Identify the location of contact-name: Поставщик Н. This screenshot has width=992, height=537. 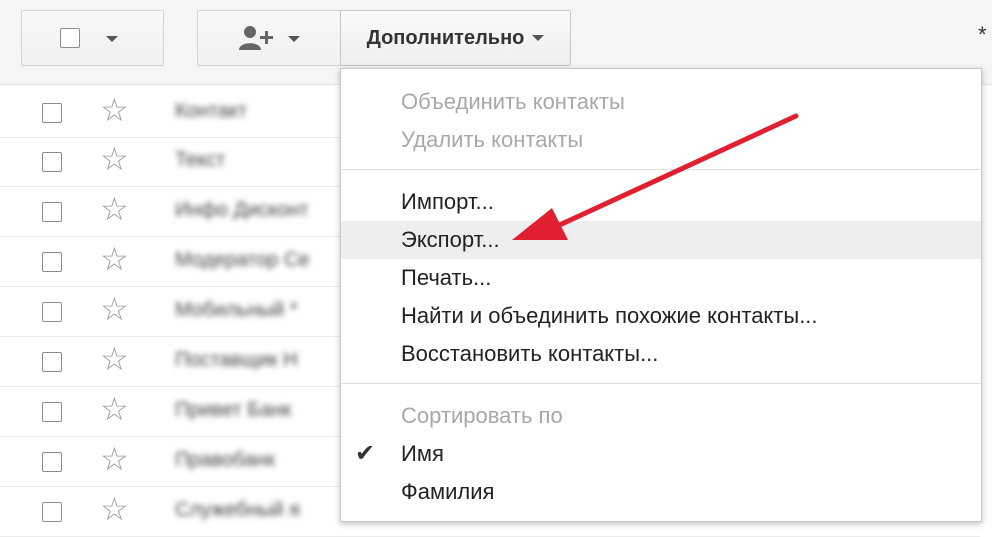
(236, 360).